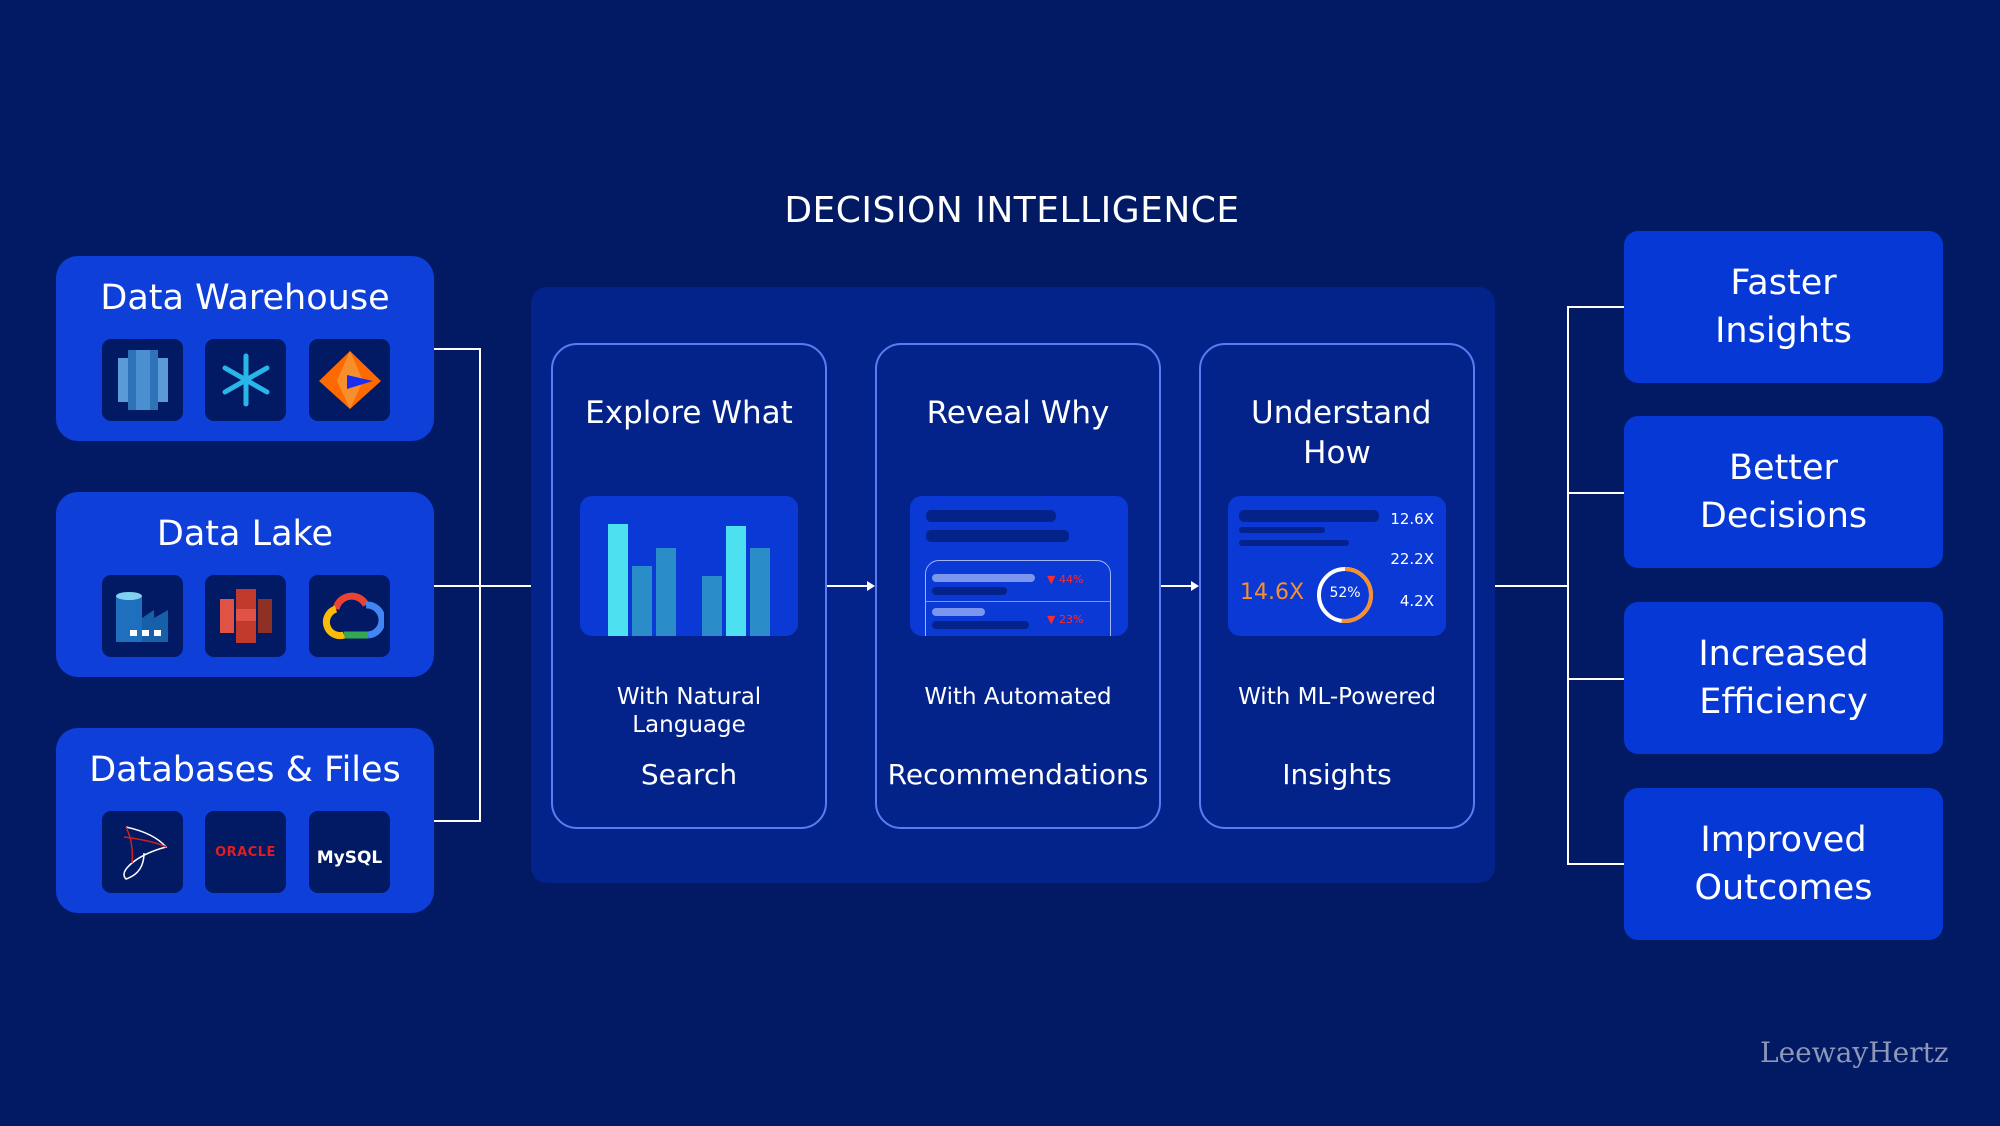  What do you see at coordinates (1337, 774) in the screenshot?
I see `stage-bottom-label: Insights` at bounding box center [1337, 774].